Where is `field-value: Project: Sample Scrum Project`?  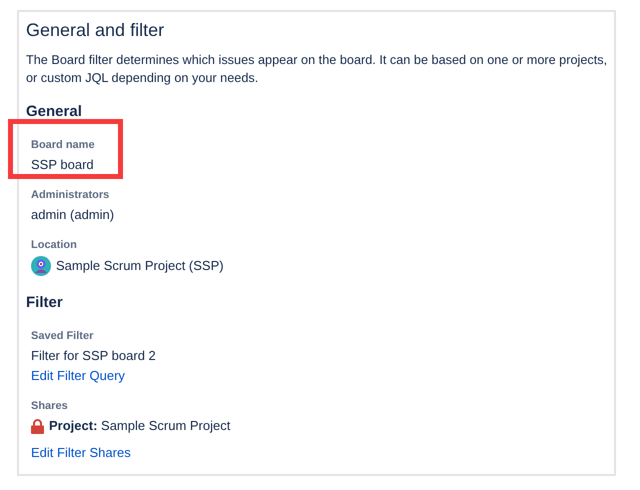 field-value: Project: Sample Scrum Project is located at coordinates (139, 426).